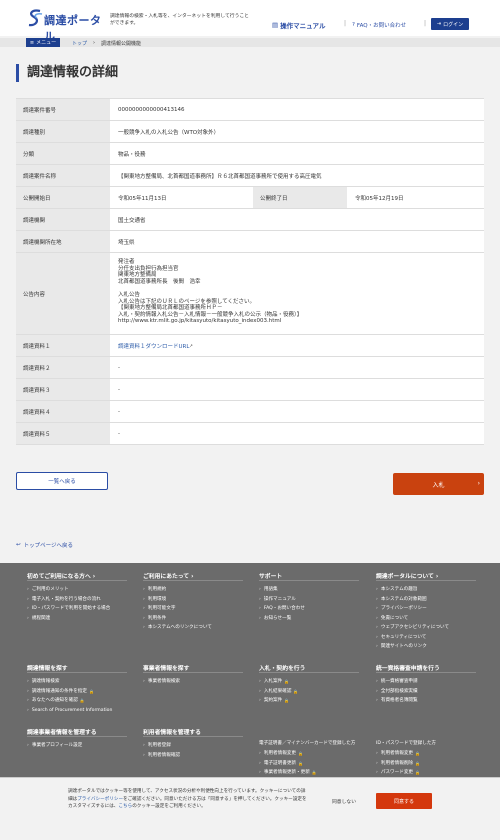  I want to click on footer-col-business-manage: 調達事業者情報を管理する 事業者プロフィール設定, so click(77, 739).